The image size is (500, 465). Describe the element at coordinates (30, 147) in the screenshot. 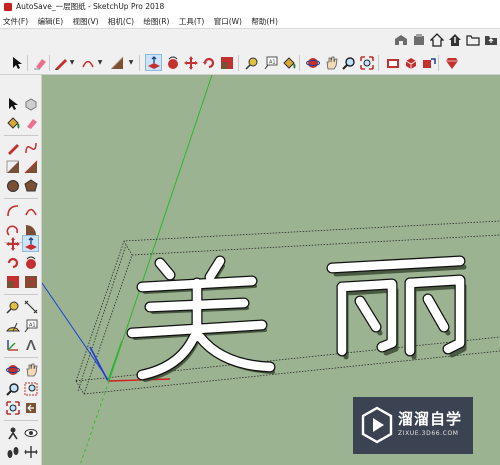

I see `freehand-icon` at that location.